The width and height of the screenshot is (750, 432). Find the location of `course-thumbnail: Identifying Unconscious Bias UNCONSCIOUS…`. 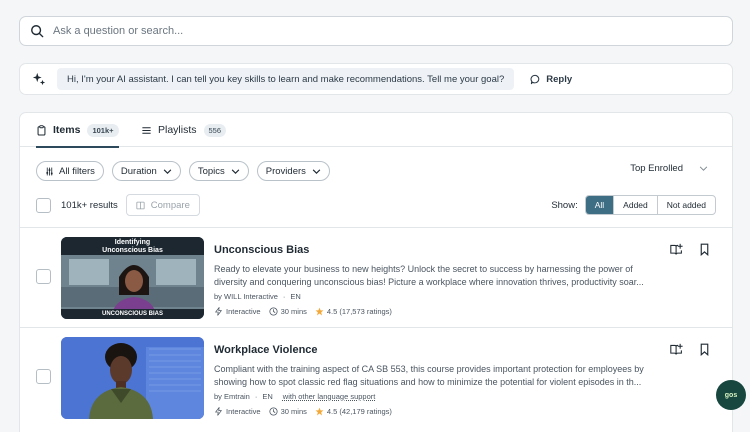

course-thumbnail: Identifying Unconscious Bias UNCONSCIOUS… is located at coordinates (132, 278).